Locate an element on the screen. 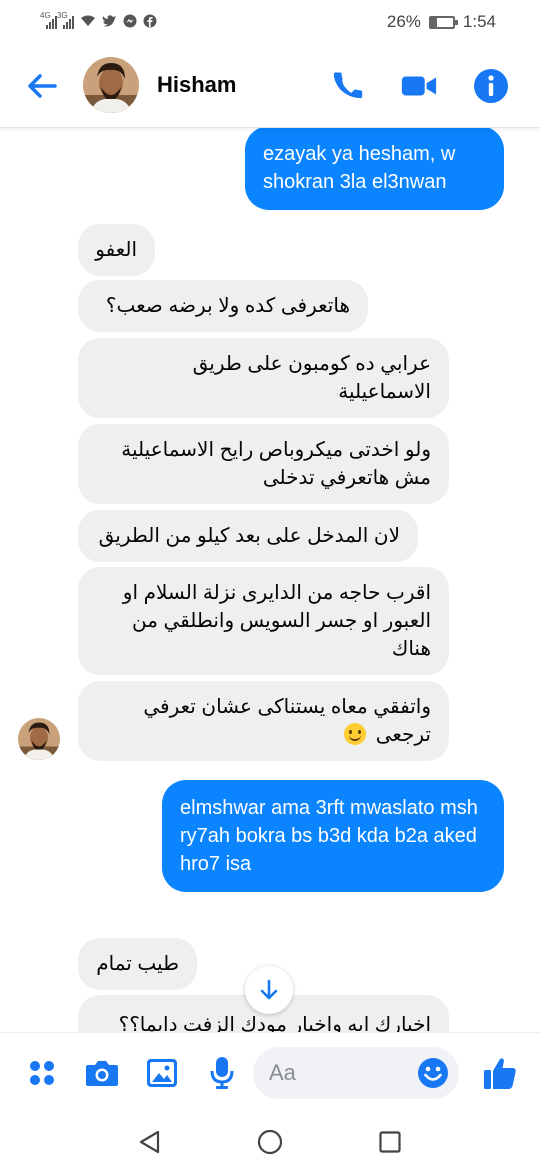 The width and height of the screenshot is (540, 1170). message-bubble-received: لان المدخل على بعد كيلو من الطريق is located at coordinates (248, 536).